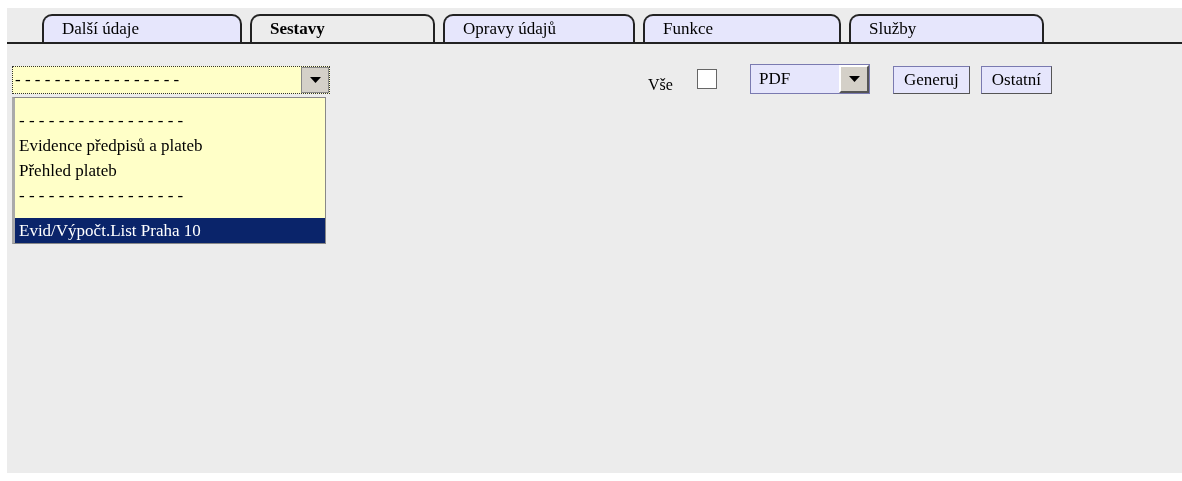  What do you see at coordinates (660, 85) in the screenshot?
I see `all-label: Vše` at bounding box center [660, 85].